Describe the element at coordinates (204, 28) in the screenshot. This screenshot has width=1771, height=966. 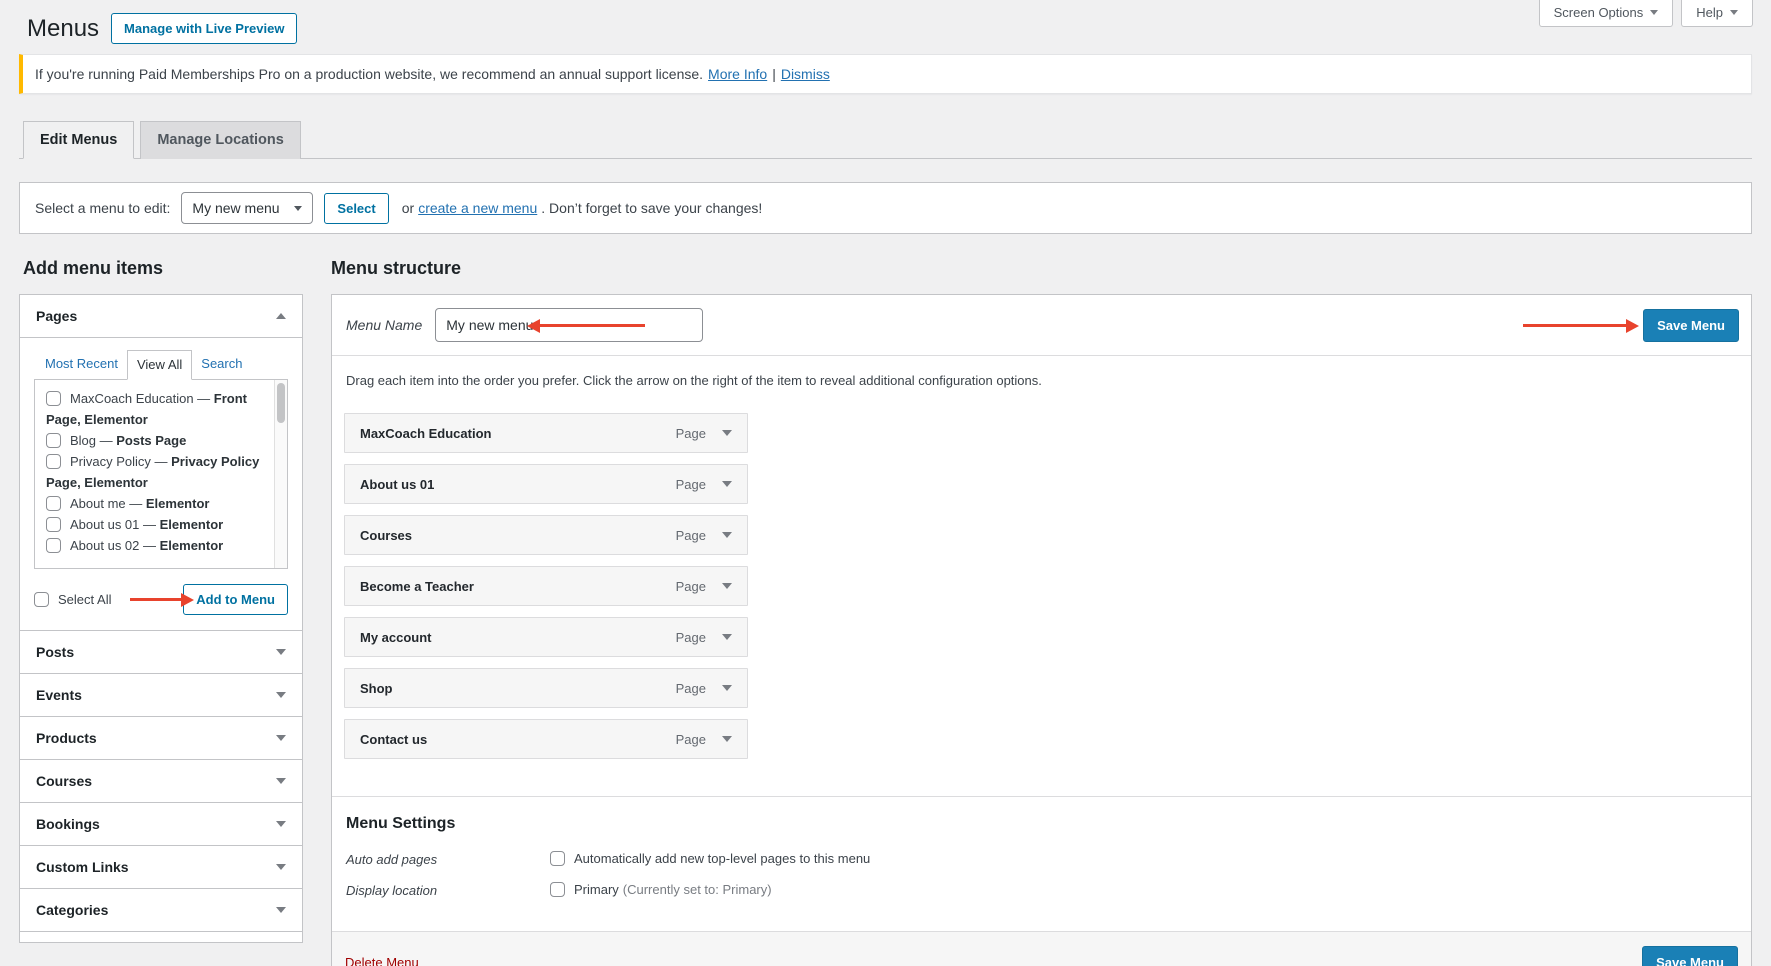
I see `live-preview-button: Manage with Live Preview` at that location.